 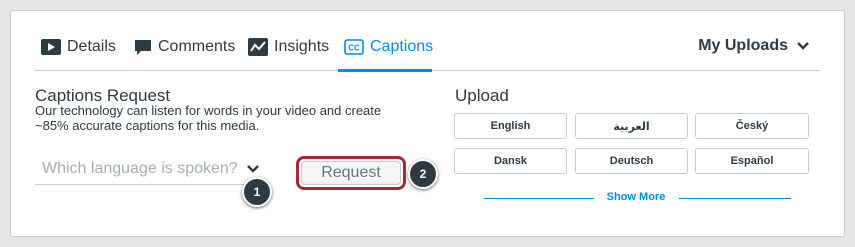 I want to click on tab-insights: Insights, so click(x=288, y=47).